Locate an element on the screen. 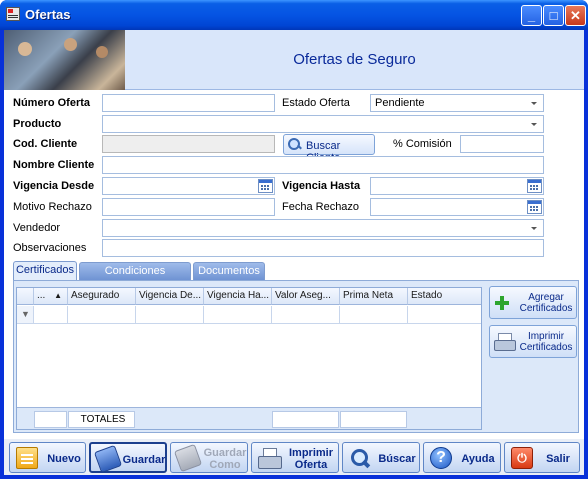  estado-oferta-select: Pendiente is located at coordinates (457, 103).